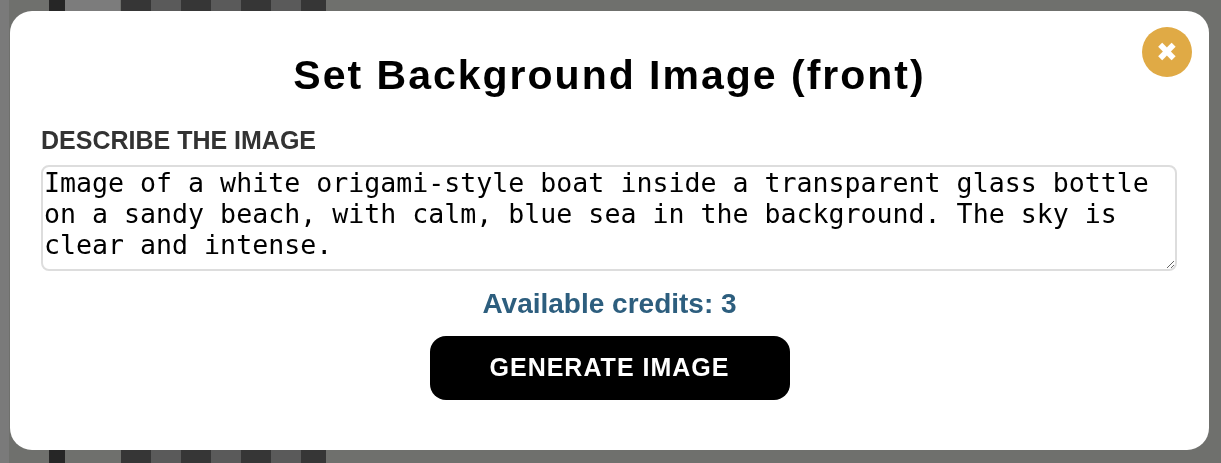 Image resolution: width=1221 pixels, height=463 pixels. What do you see at coordinates (609, 368) in the screenshot?
I see `generate-image-button: GENERATE IMAGE` at bounding box center [609, 368].